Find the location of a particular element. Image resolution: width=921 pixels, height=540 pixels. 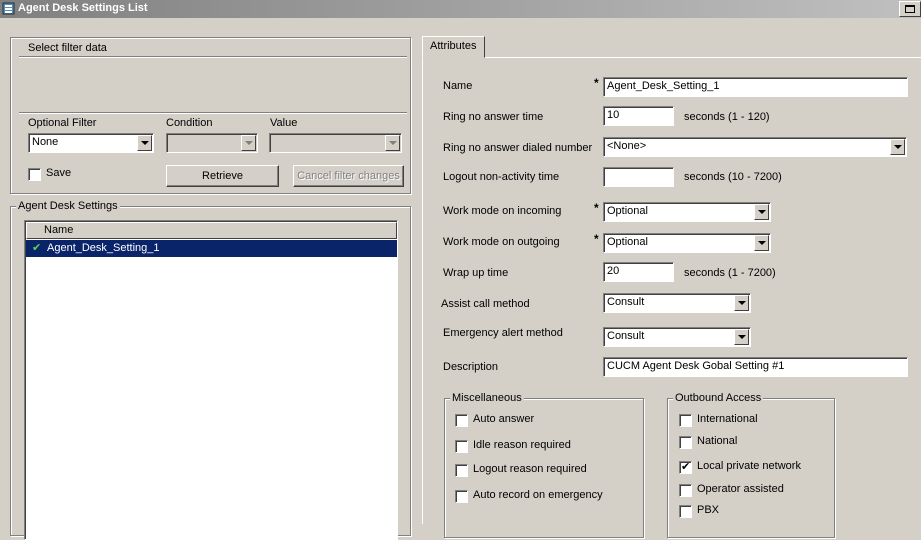

tab-attributes-label: Attributes is located at coordinates (453, 46).